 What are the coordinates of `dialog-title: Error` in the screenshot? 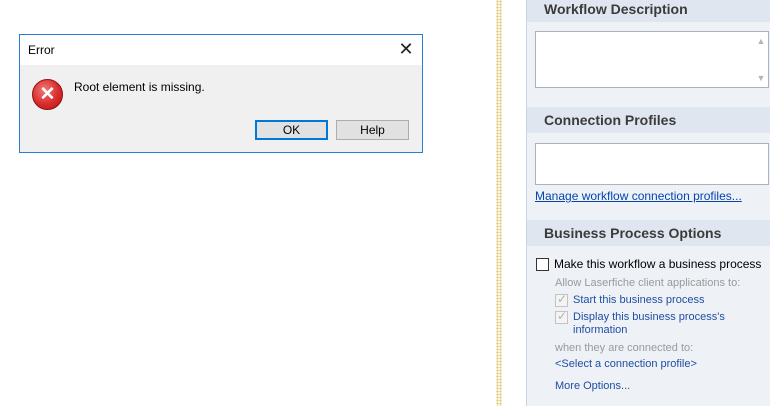 It's located at (41, 50).